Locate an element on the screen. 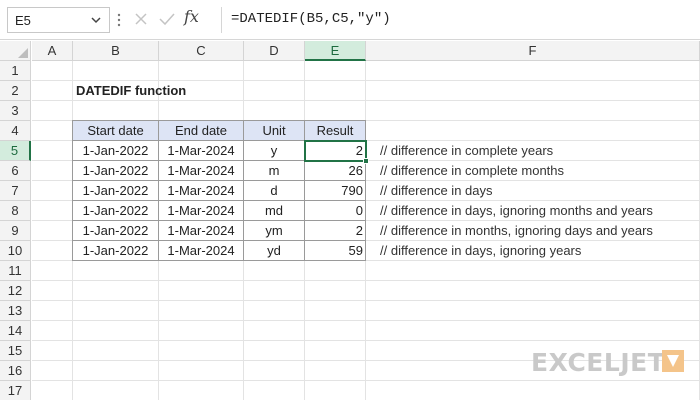 The height and width of the screenshot is (400, 700). table-header: Unit is located at coordinates (274, 130).